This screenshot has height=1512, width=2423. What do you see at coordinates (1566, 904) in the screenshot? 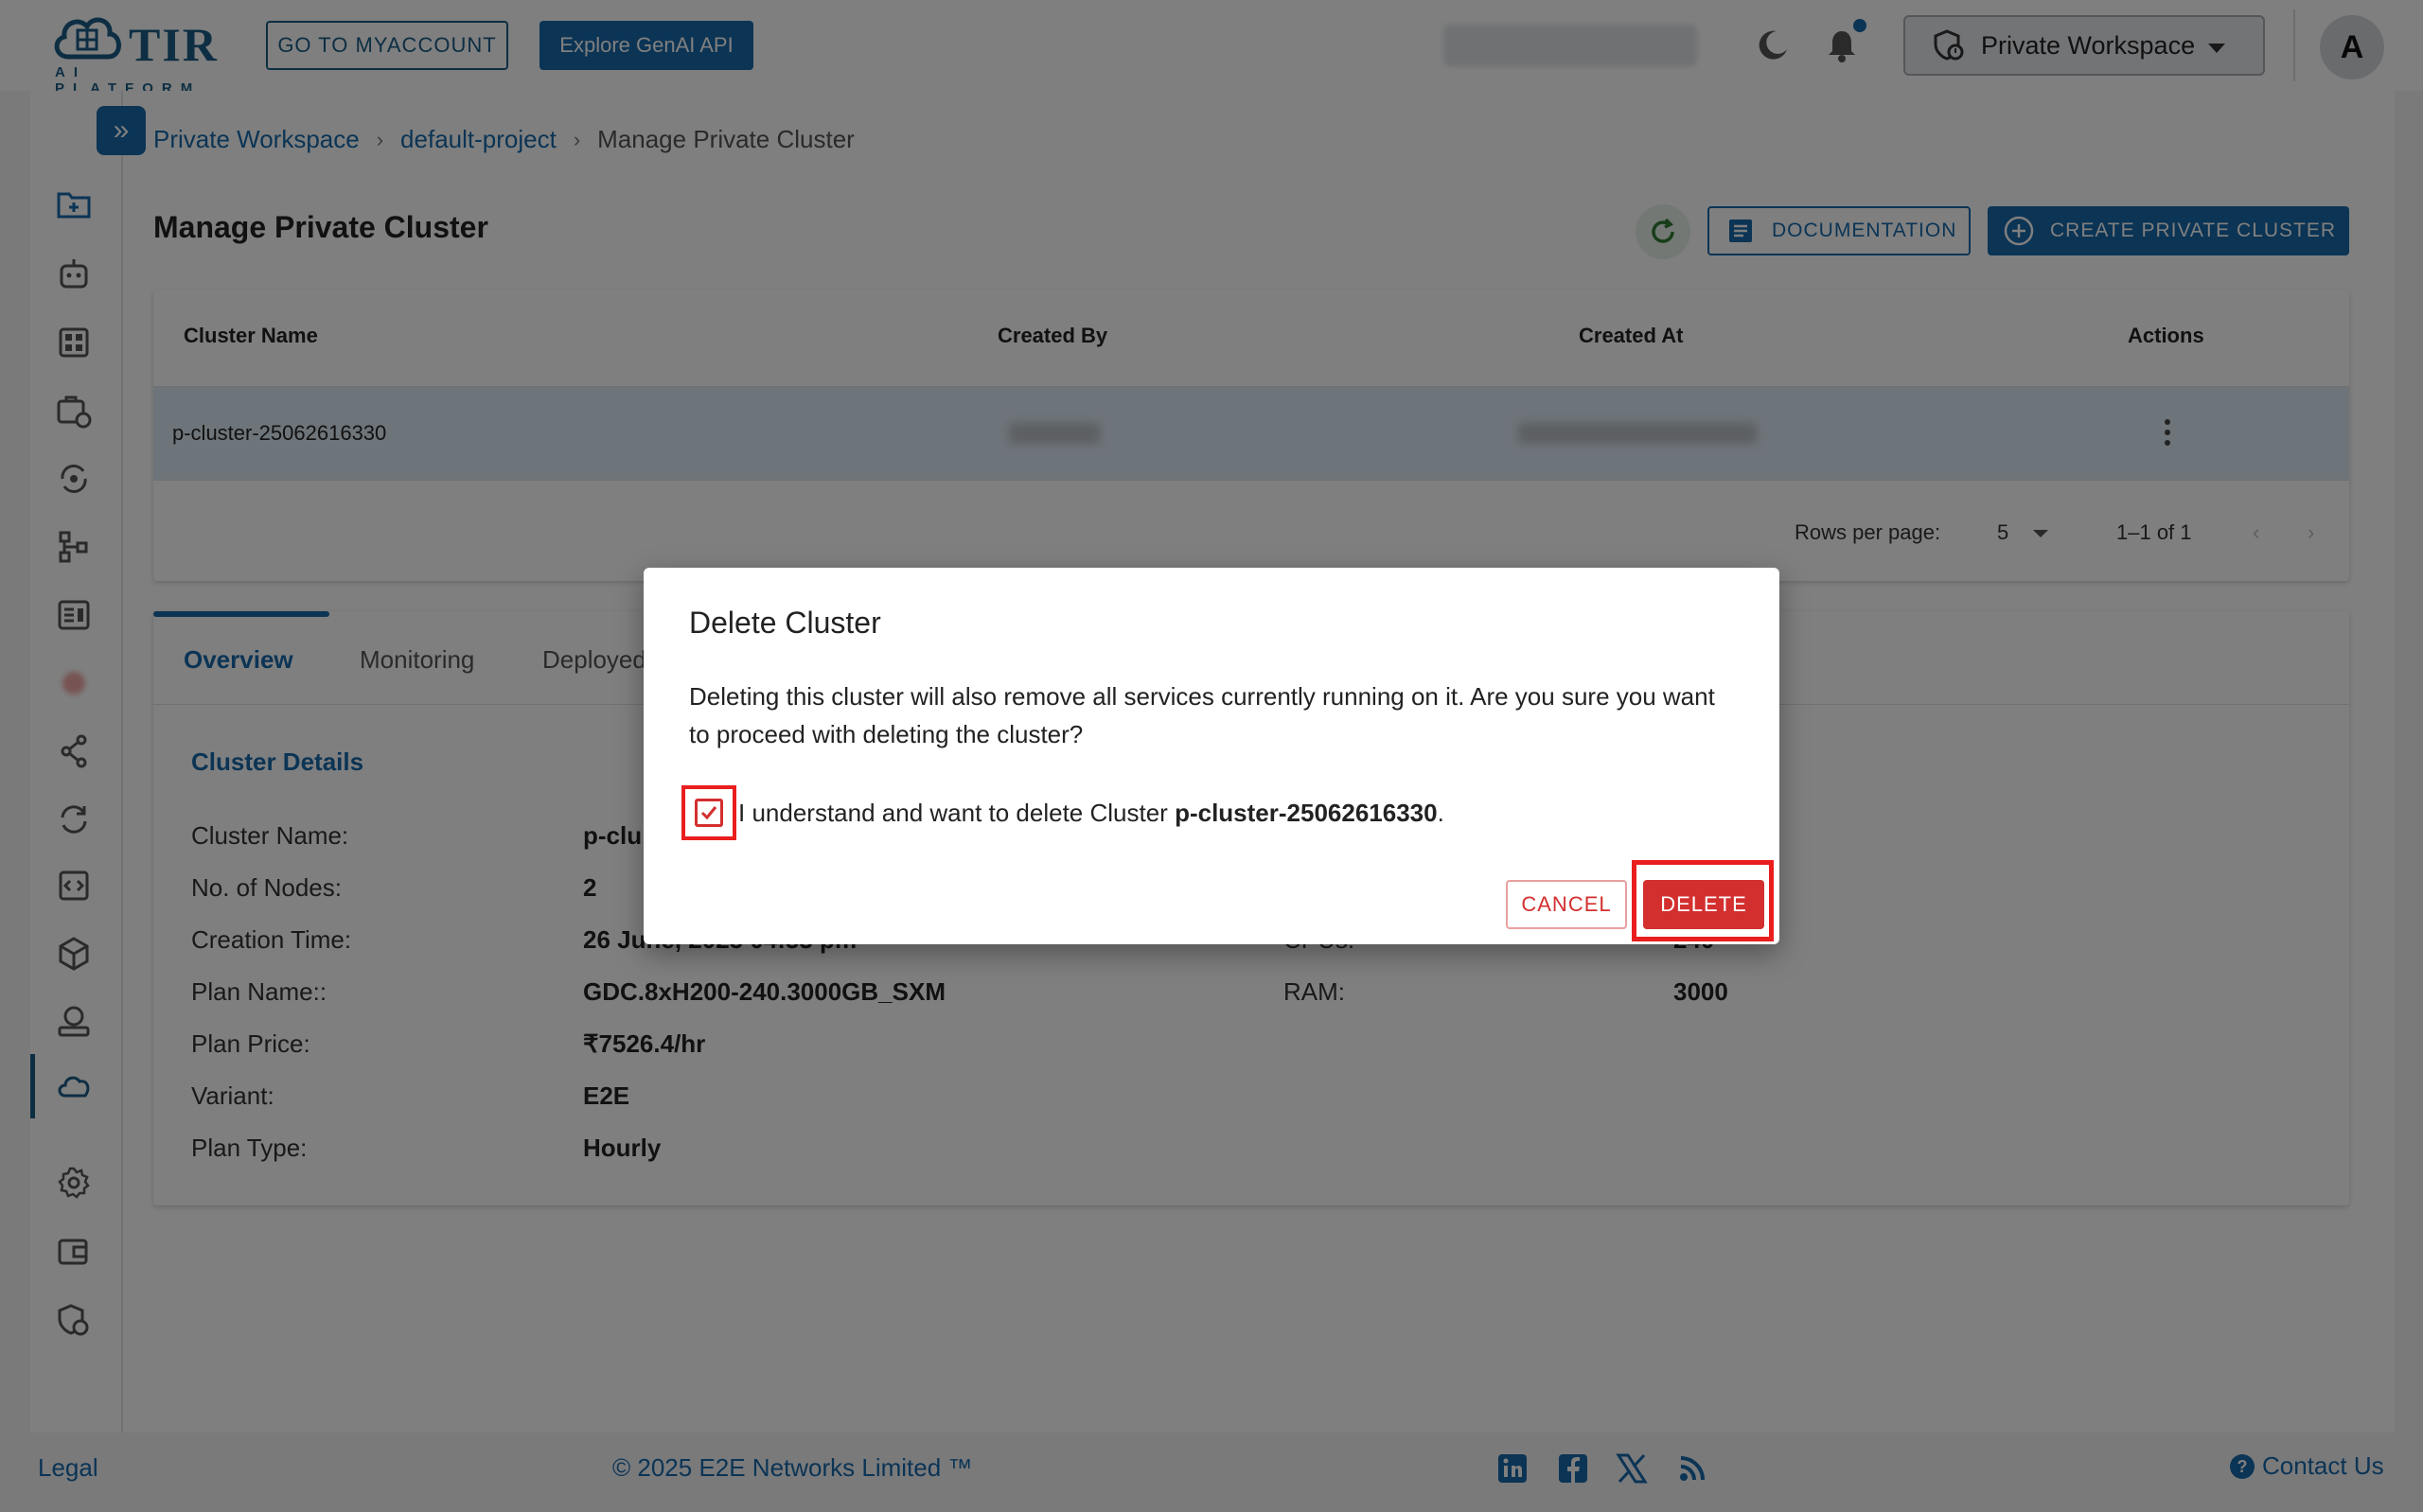
I see `cancel-button: CANCEL` at bounding box center [1566, 904].